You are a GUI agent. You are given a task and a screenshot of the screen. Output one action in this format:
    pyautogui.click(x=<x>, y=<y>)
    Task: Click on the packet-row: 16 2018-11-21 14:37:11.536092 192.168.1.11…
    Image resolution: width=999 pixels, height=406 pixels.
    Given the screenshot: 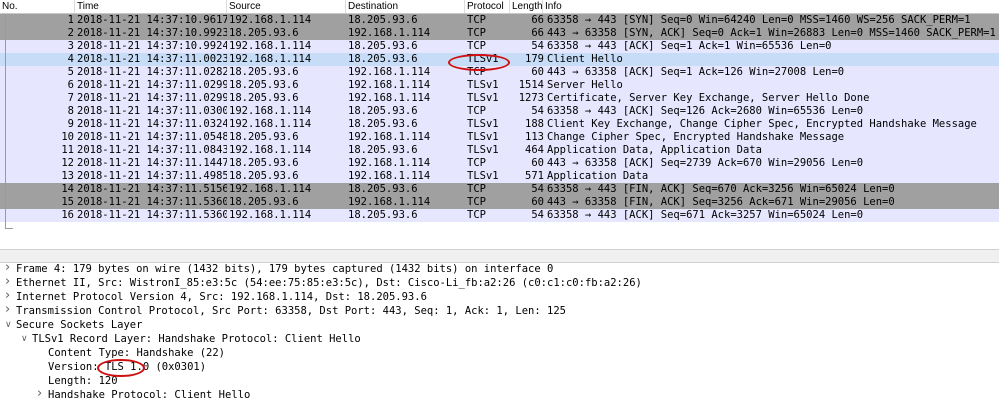 What is the action you would take?
    pyautogui.click(x=499, y=215)
    